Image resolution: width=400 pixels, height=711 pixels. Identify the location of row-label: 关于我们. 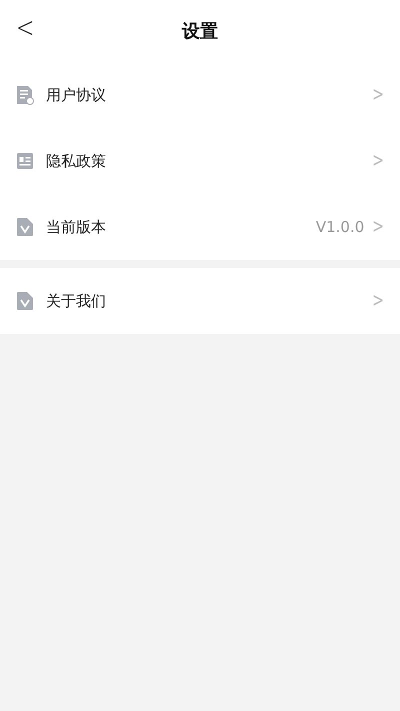
(76, 301).